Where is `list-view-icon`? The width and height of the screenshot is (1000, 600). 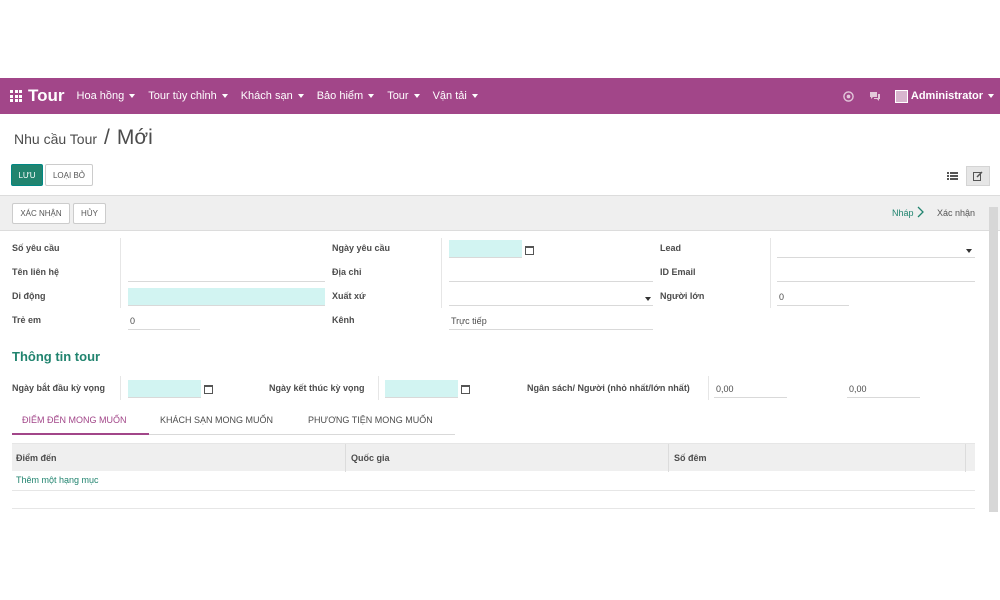
list-view-icon is located at coordinates (952, 175).